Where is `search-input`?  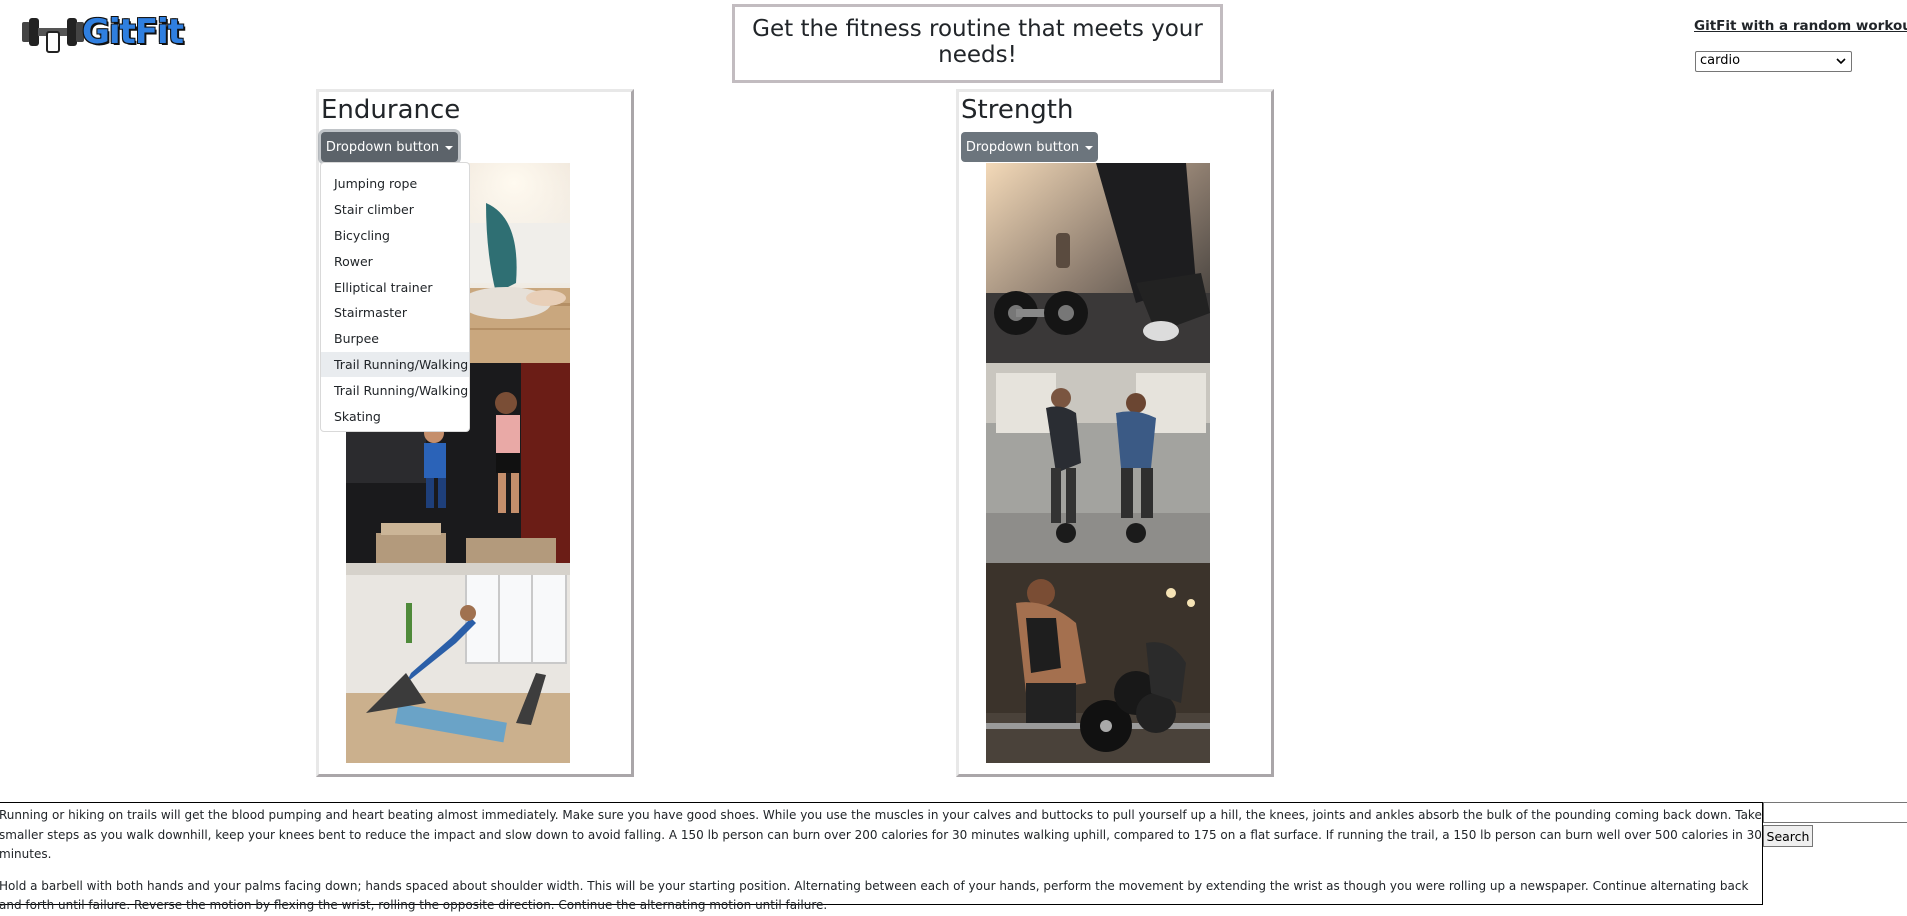
search-input is located at coordinates (1835, 812).